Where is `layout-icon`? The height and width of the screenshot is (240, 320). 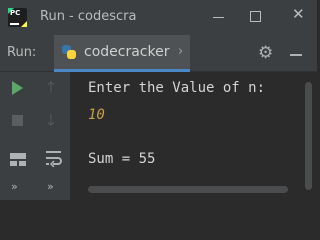
layout-icon is located at coordinates (18, 159).